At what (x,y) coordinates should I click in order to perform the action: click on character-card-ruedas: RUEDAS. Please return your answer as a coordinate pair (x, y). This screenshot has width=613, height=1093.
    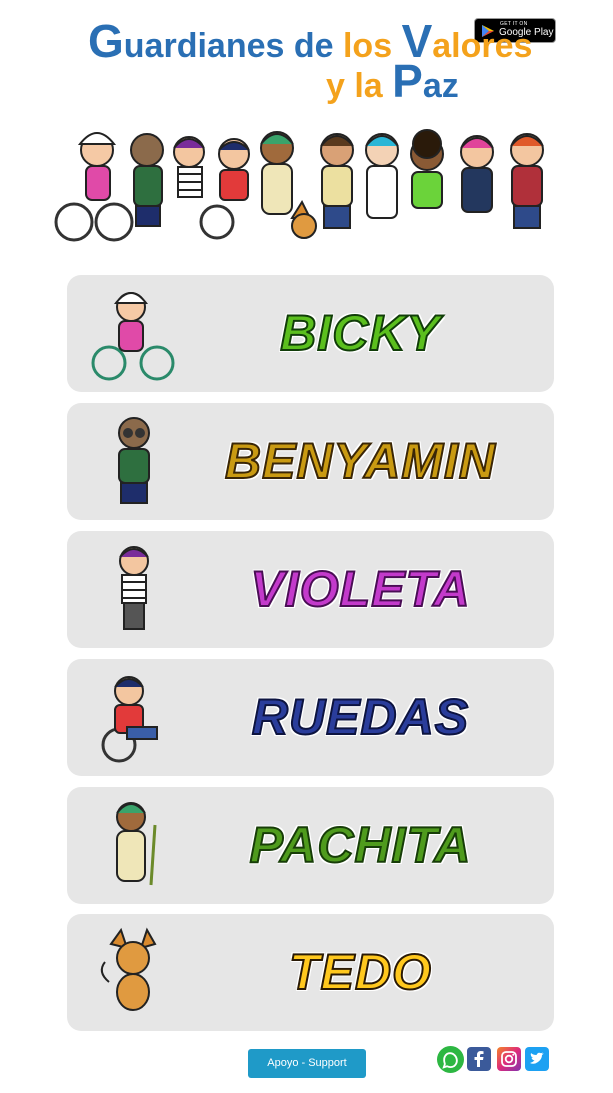
    Looking at the image, I should click on (310, 717).